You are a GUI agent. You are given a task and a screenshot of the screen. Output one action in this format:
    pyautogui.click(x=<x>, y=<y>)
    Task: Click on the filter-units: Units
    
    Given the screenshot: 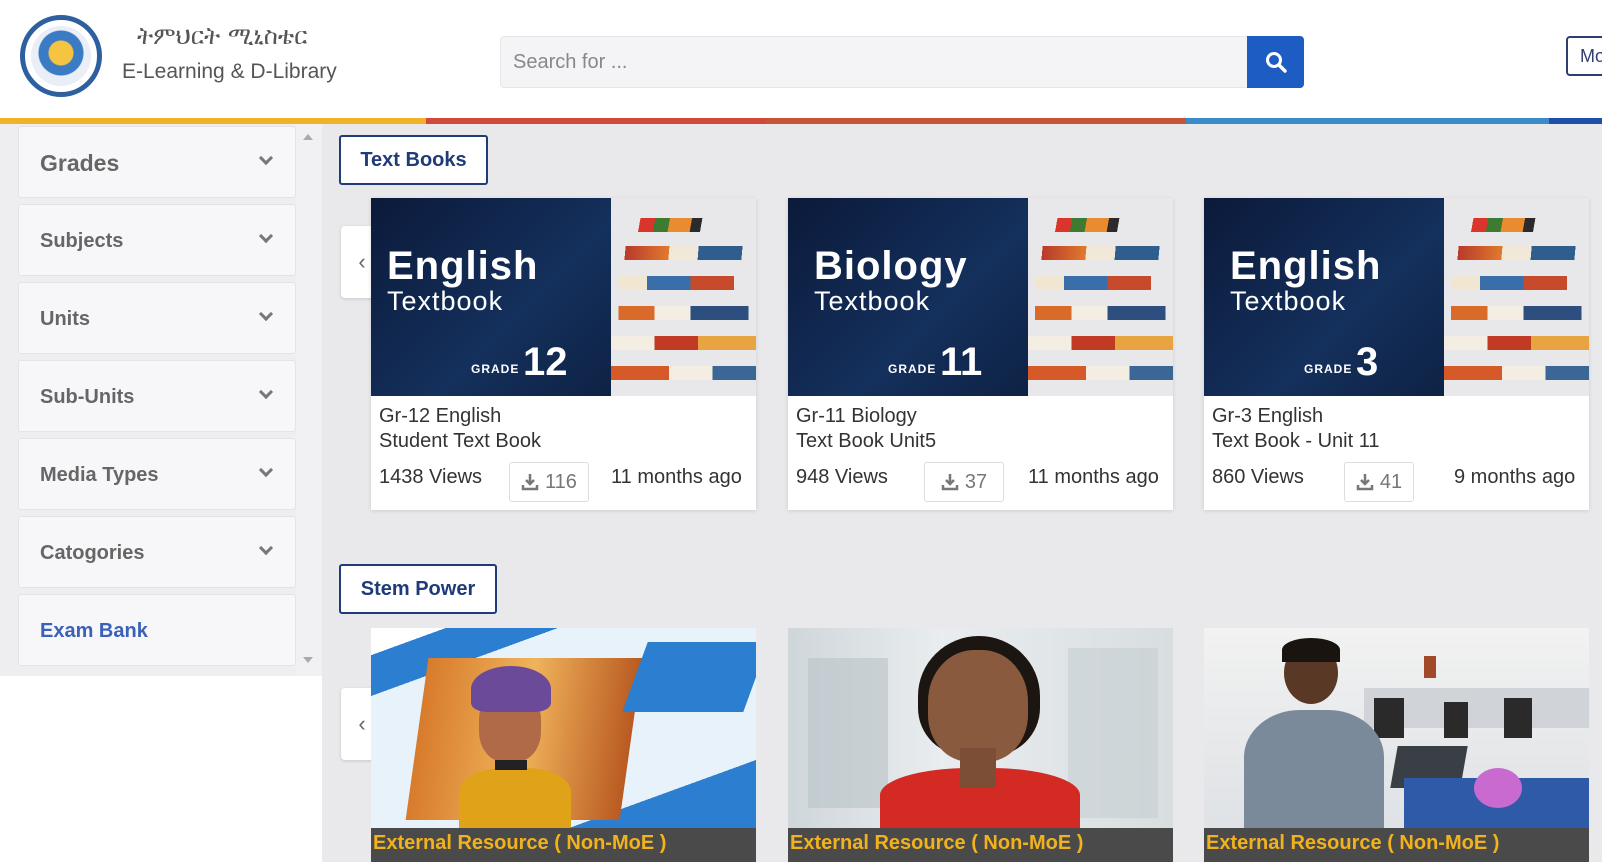 What is the action you would take?
    pyautogui.click(x=157, y=318)
    